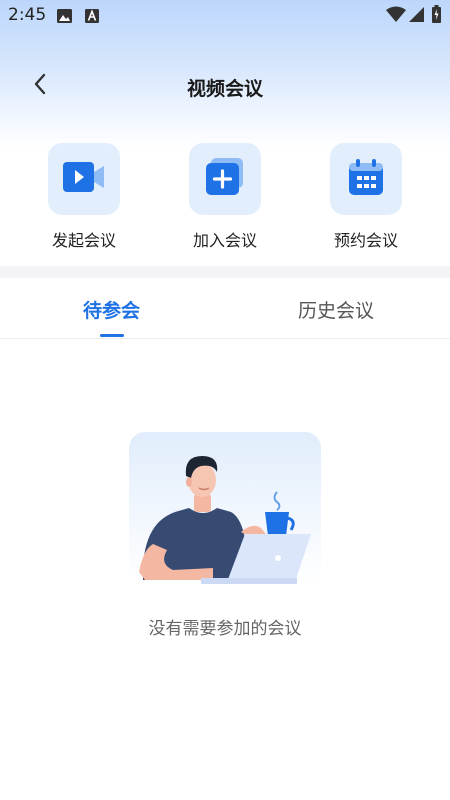  What do you see at coordinates (225, 508) in the screenshot?
I see `empty-state-illustration` at bounding box center [225, 508].